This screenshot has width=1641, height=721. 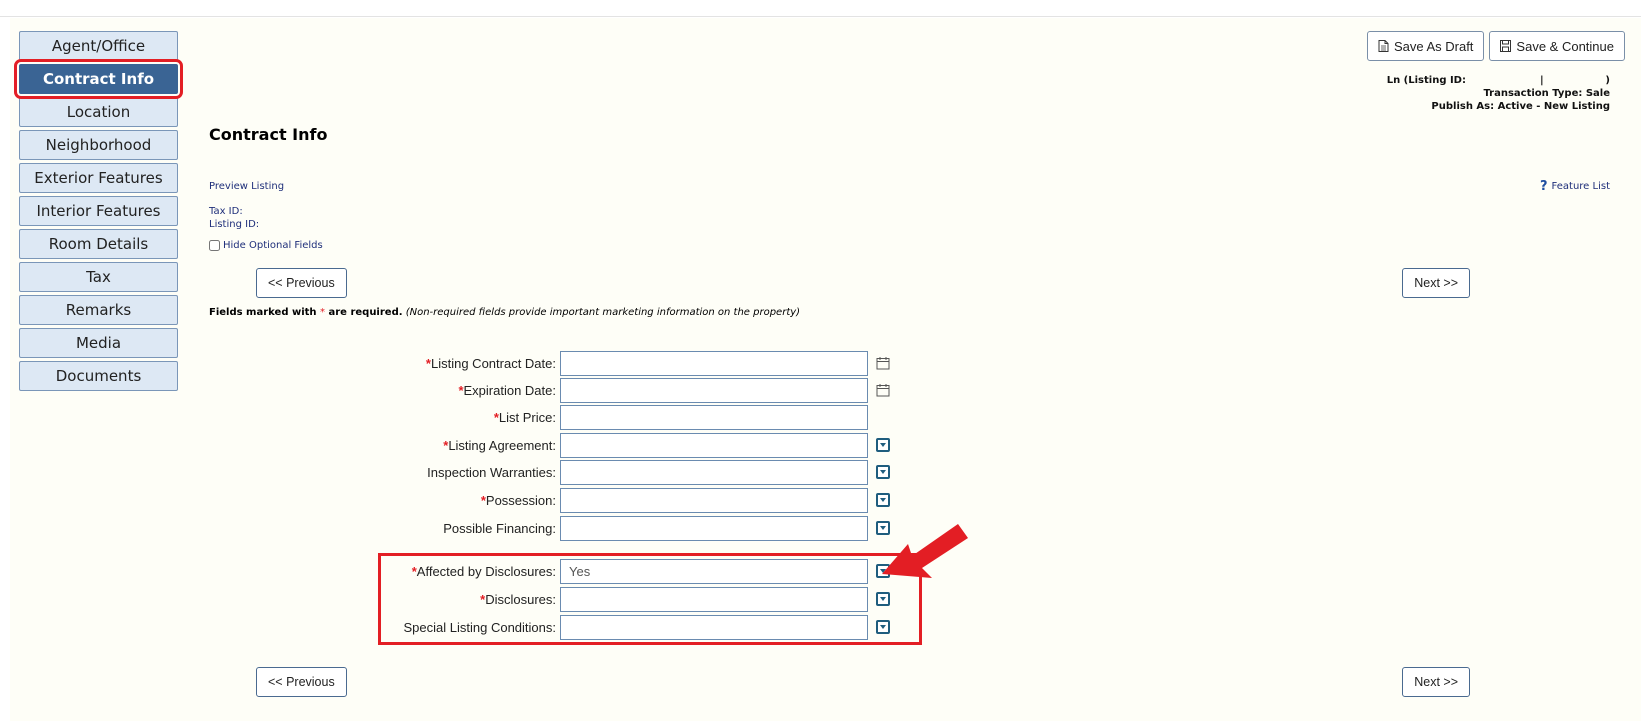 What do you see at coordinates (234, 218) in the screenshot?
I see `tax-info: Tax ID: Listing ID:` at bounding box center [234, 218].